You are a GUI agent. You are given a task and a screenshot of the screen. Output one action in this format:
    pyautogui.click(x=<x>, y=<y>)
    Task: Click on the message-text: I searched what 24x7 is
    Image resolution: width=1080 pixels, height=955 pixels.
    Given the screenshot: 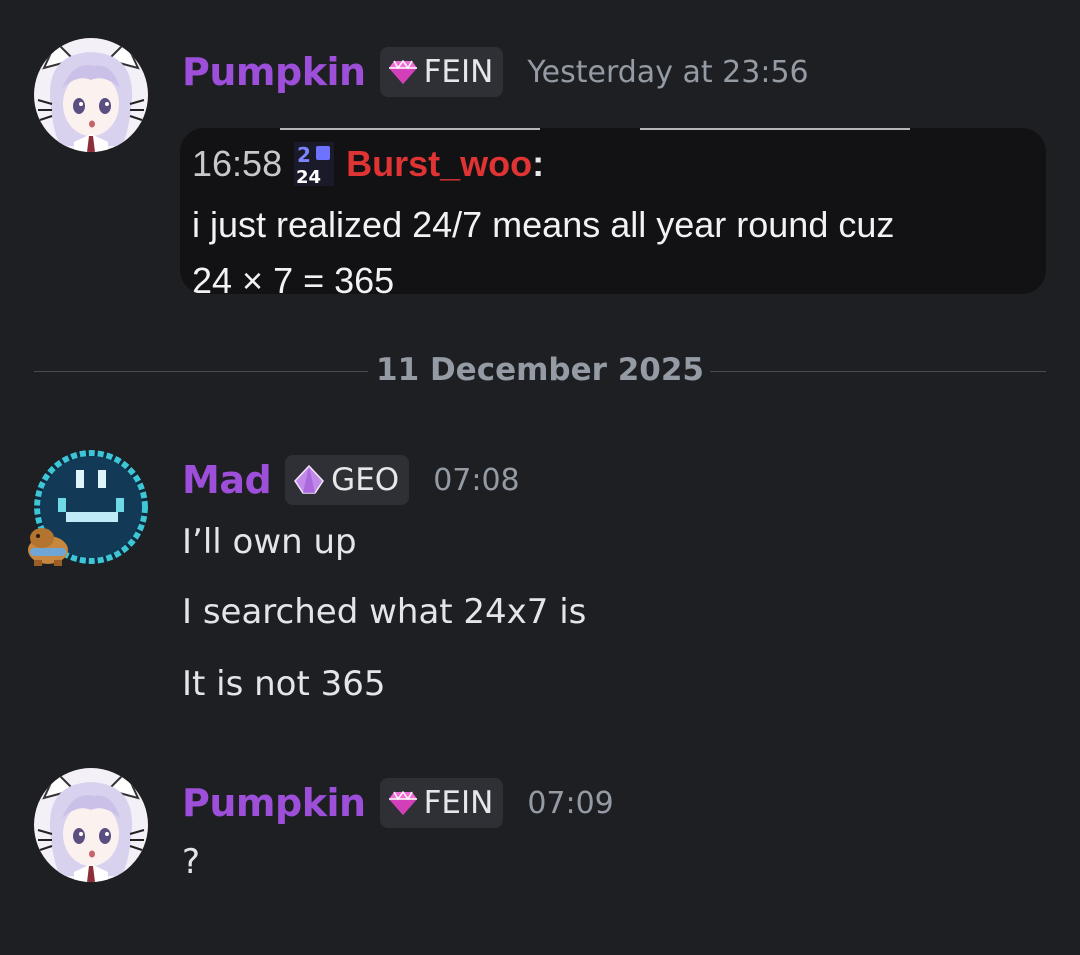 What is the action you would take?
    pyautogui.click(x=384, y=612)
    